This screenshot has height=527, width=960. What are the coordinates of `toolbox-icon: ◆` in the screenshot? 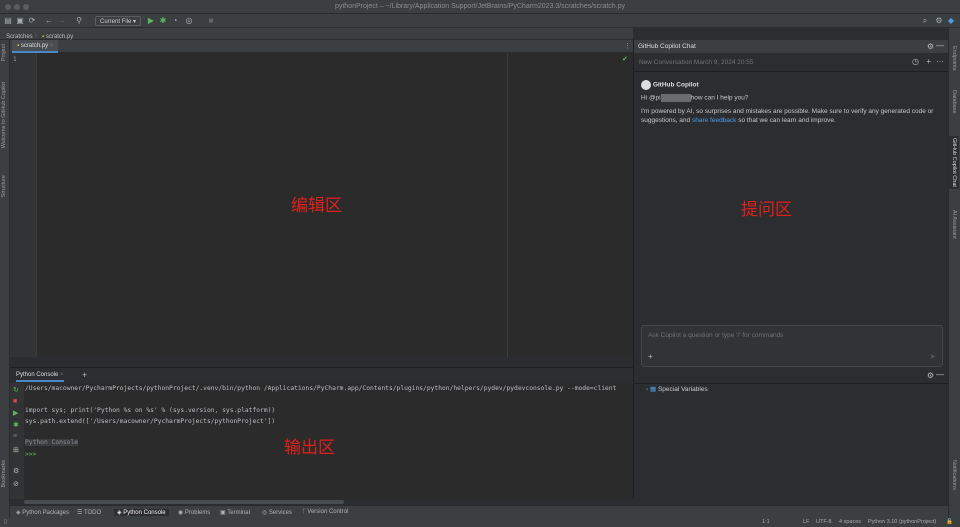 It's located at (951, 20).